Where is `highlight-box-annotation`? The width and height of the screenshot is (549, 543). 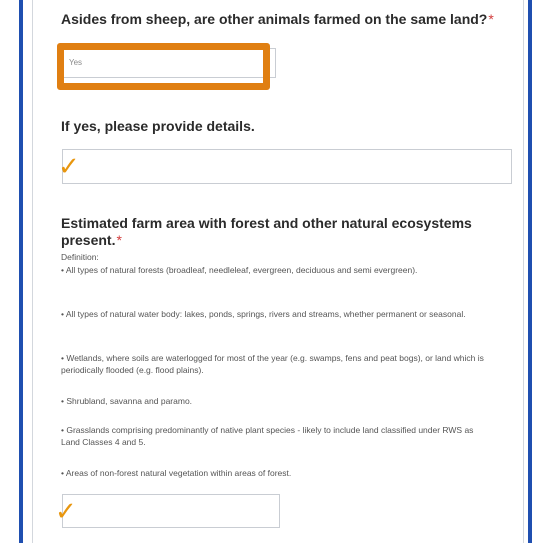 highlight-box-annotation is located at coordinates (163, 66).